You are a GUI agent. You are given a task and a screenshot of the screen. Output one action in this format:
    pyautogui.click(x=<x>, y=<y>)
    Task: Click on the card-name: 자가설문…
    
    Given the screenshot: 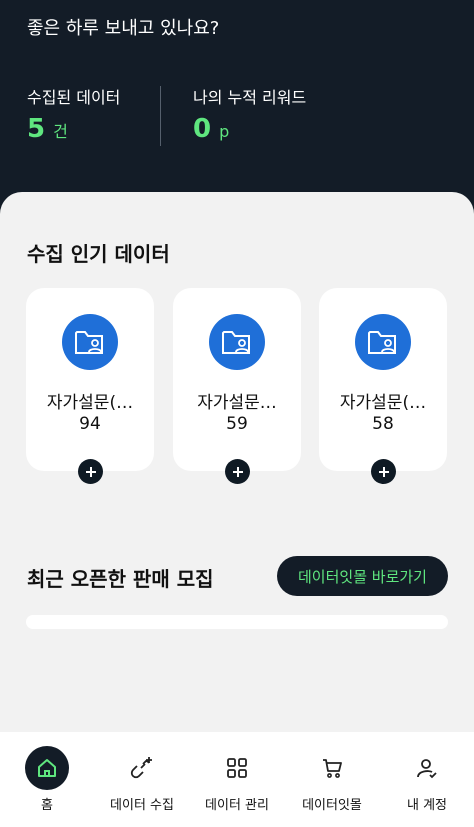 What is the action you would take?
    pyautogui.click(x=237, y=403)
    